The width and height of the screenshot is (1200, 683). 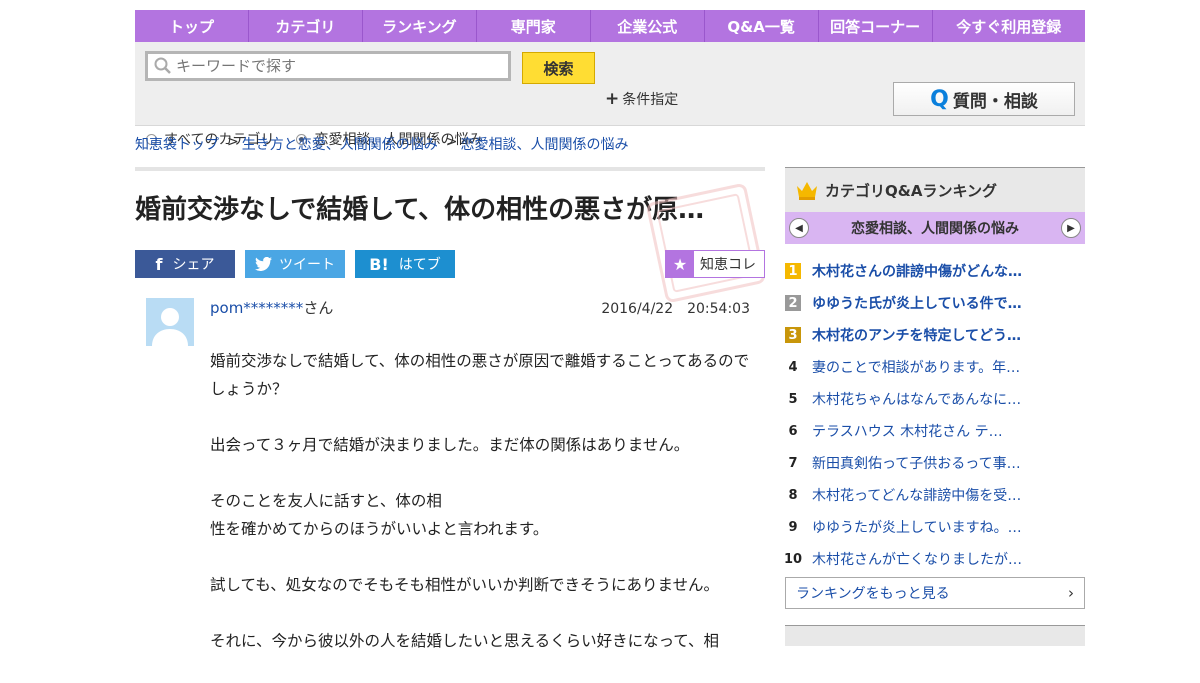 I want to click on search-panel: 検索 + 条件指定 Q 質問・相談 すべてのカテゴリ 恋愛相談、人間関係の悩み, so click(x=610, y=95).